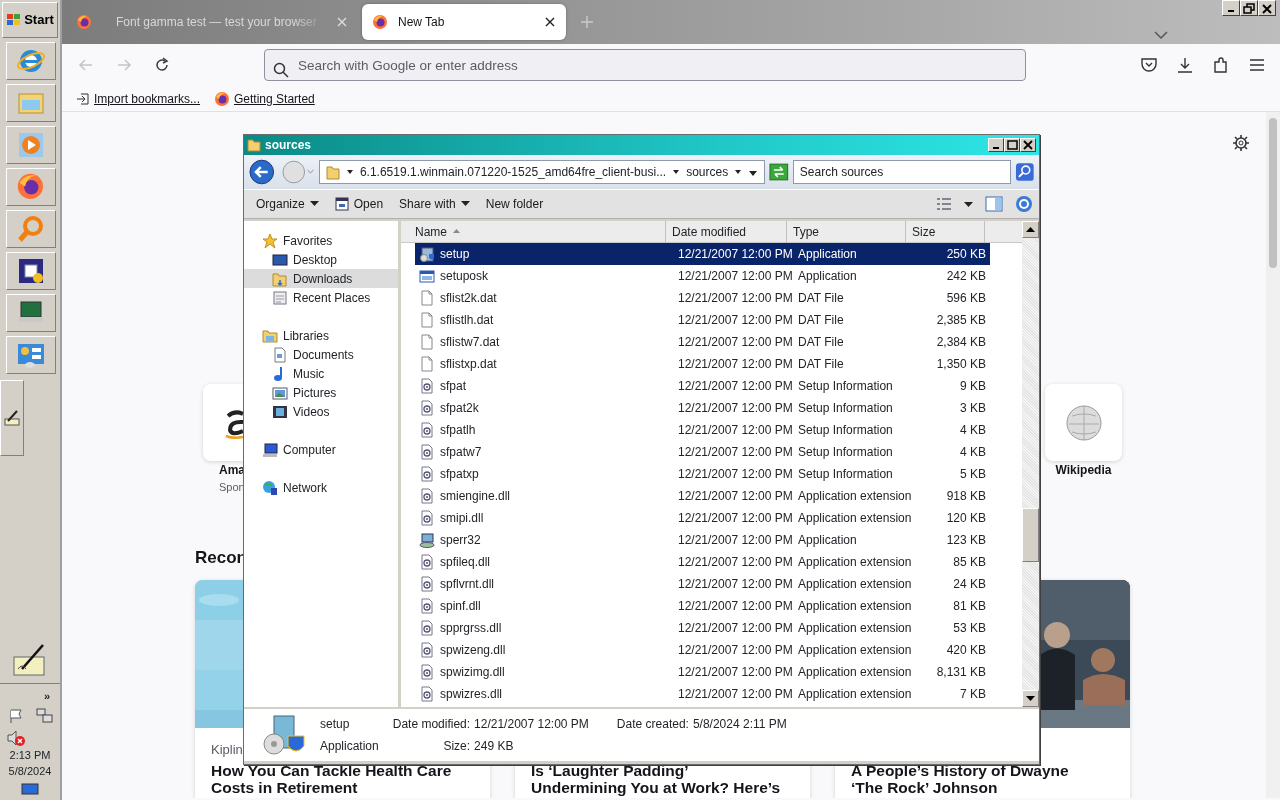  I want to click on toolbar-button: New folder, so click(514, 204).